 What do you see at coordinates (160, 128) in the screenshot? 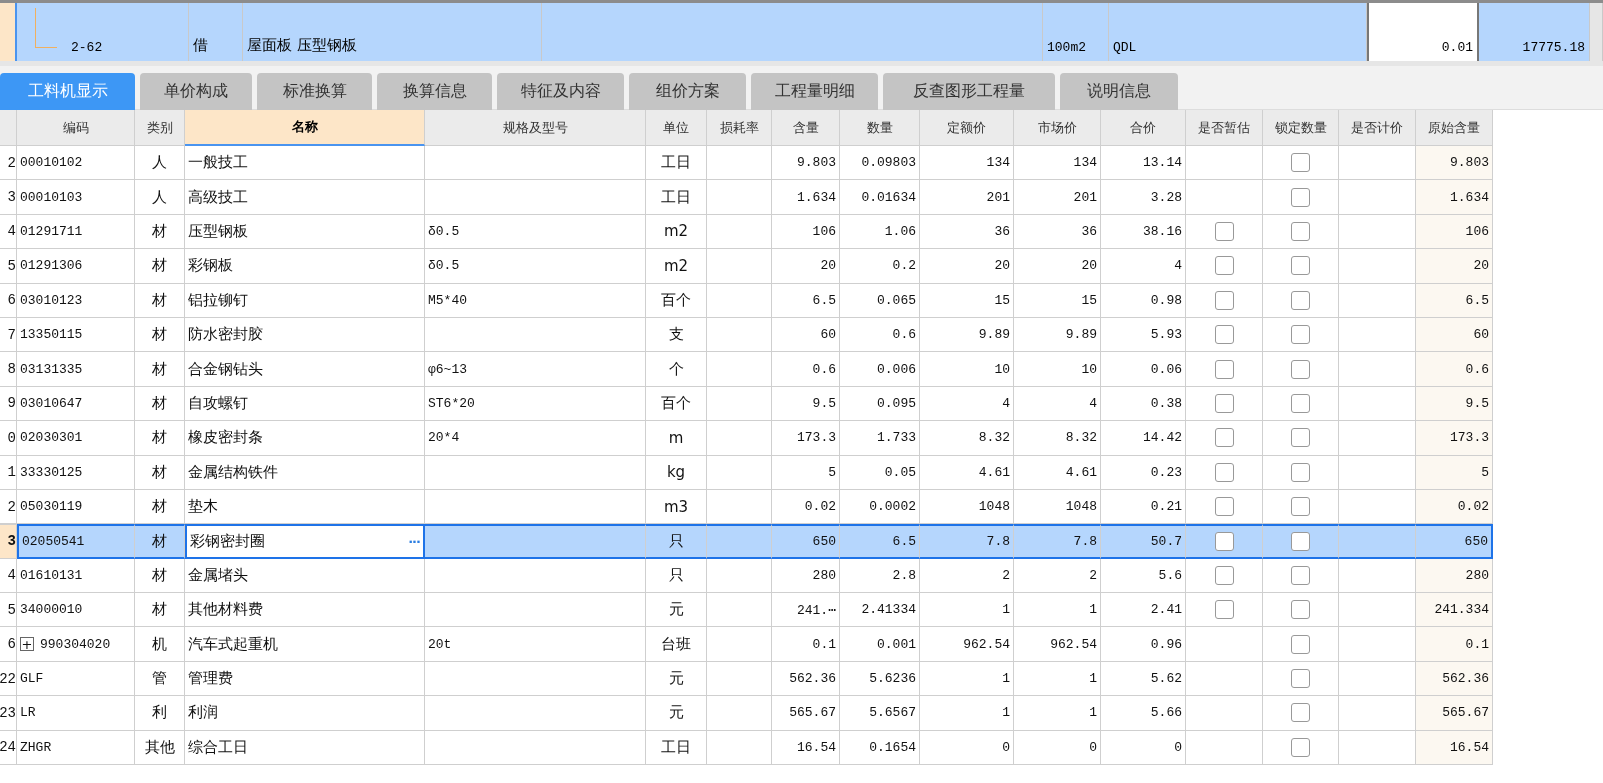
I see `column-header: 类别` at bounding box center [160, 128].